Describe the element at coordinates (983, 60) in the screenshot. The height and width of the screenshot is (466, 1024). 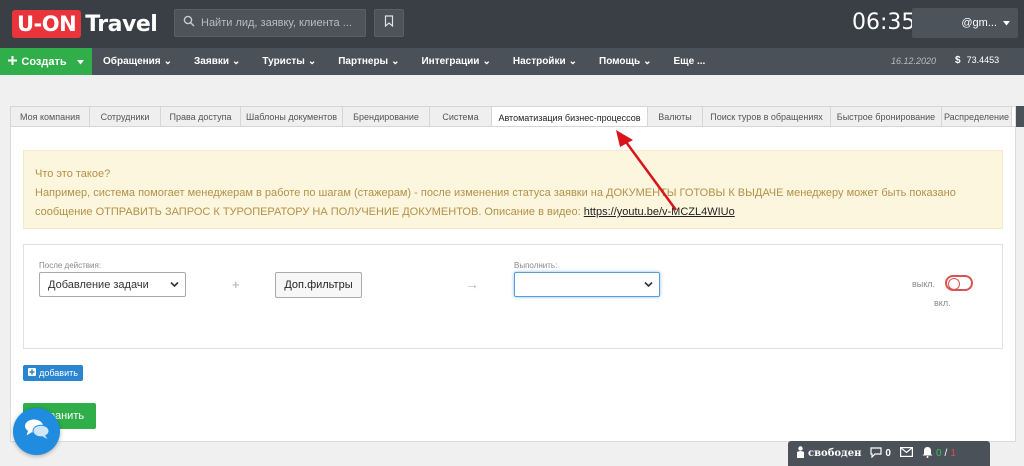
I see `rate-value: 73.4453` at that location.